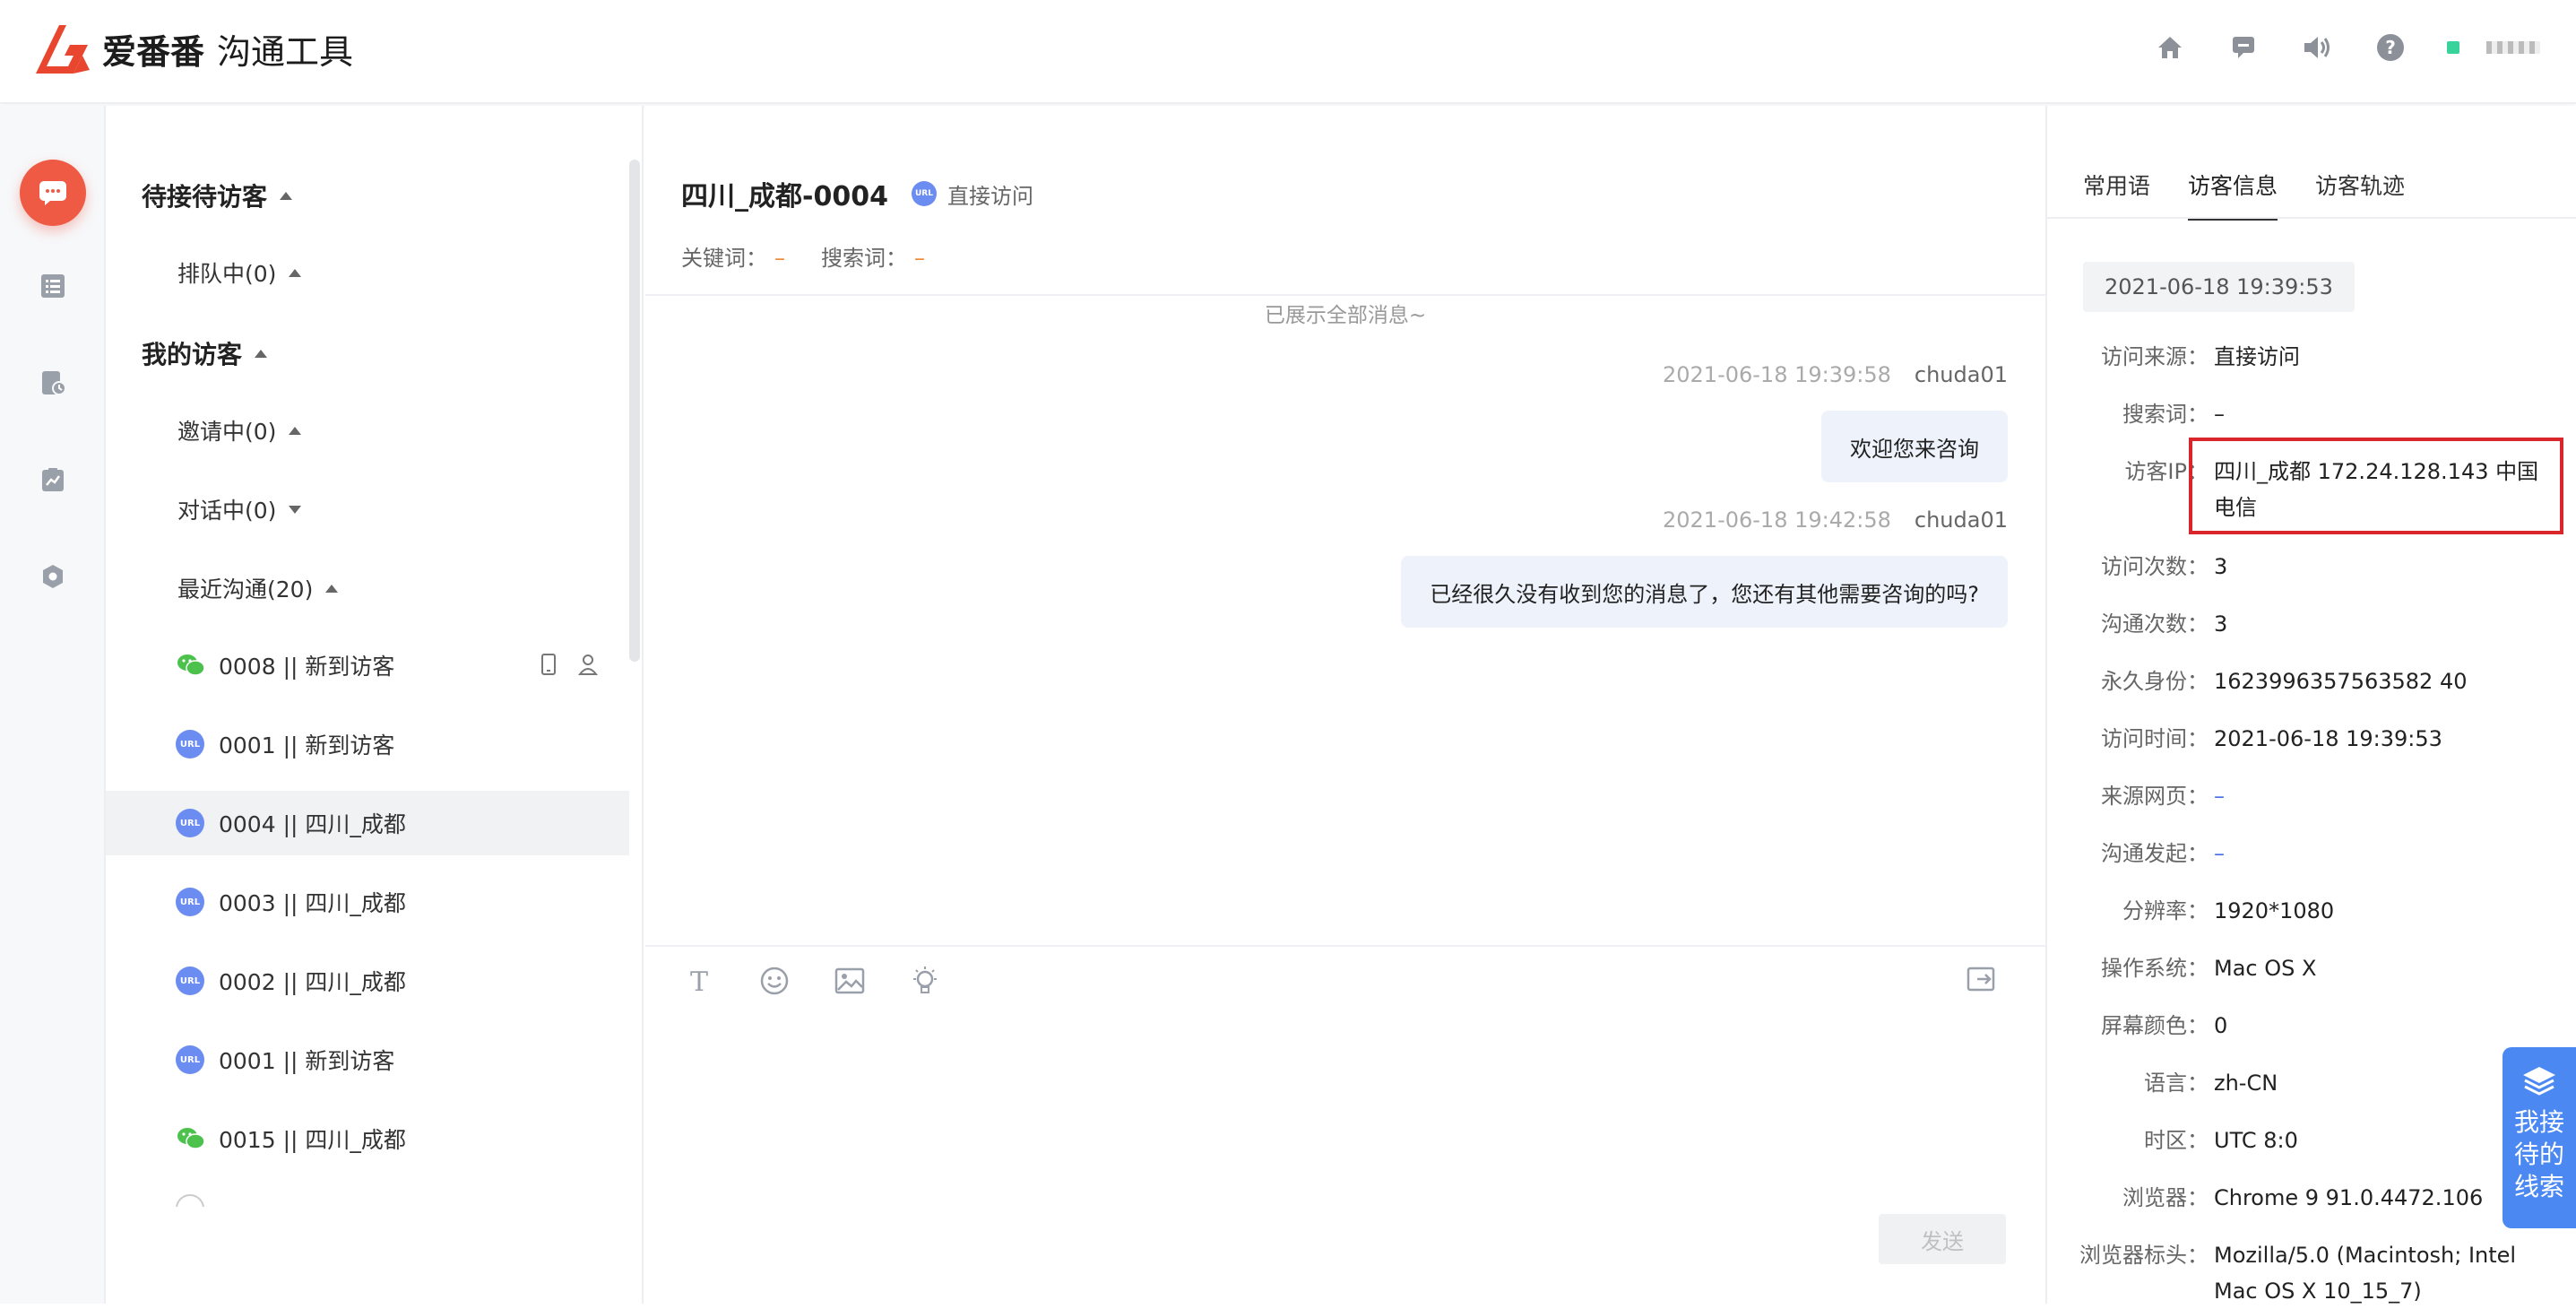 The height and width of the screenshot is (1309, 2576). Describe the element at coordinates (803, 256) in the screenshot. I see `keyword-bar: 关键词： – 搜索词： –` at that location.